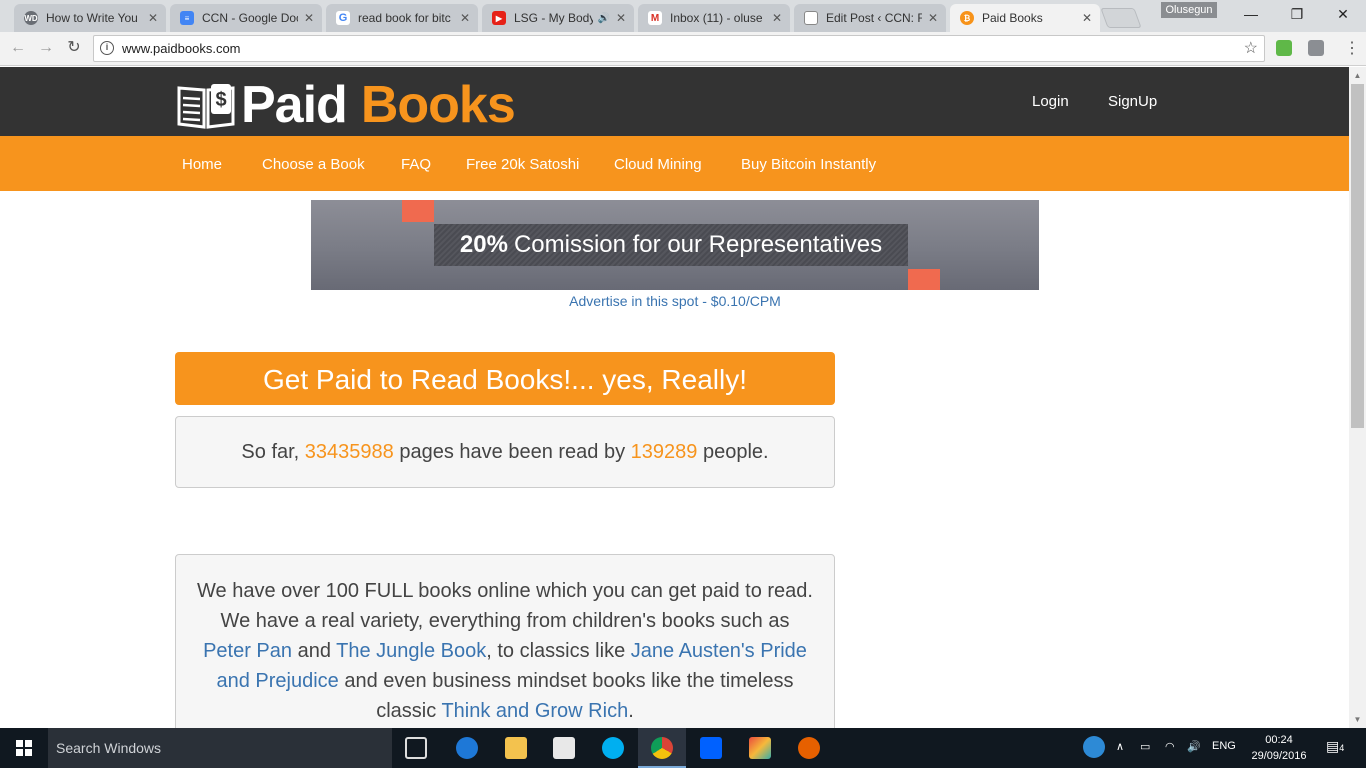 The image size is (1366, 773). I want to click on reload-icon: ↻, so click(74, 48).